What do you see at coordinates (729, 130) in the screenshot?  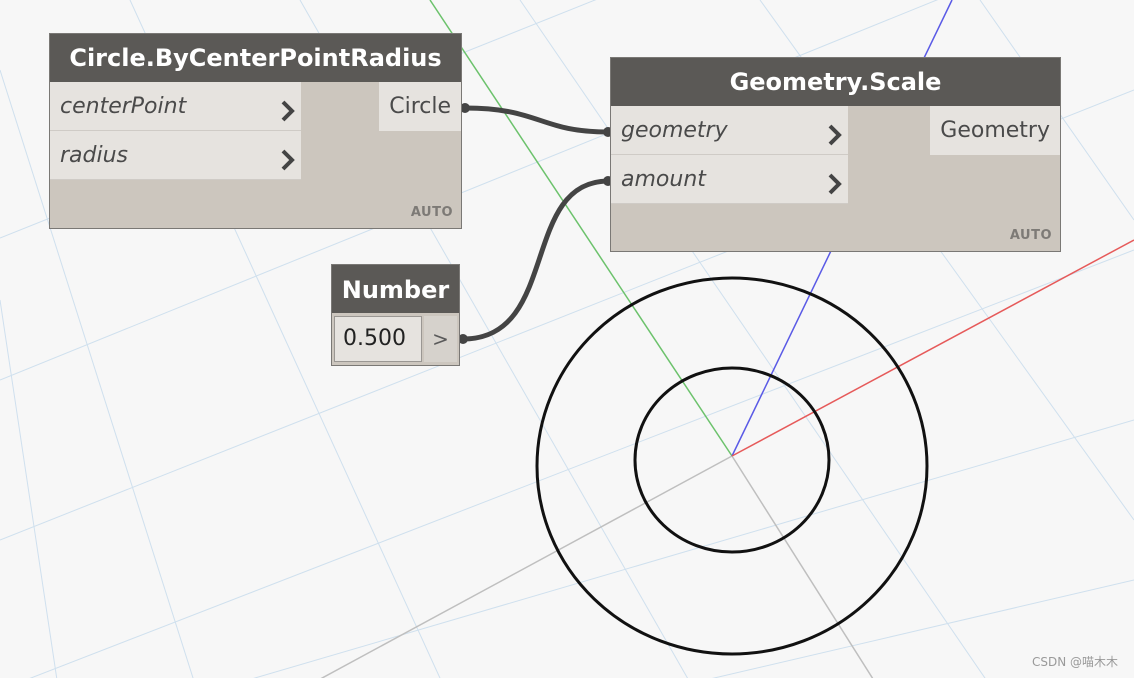 I see `input-port-geometry: geometry` at bounding box center [729, 130].